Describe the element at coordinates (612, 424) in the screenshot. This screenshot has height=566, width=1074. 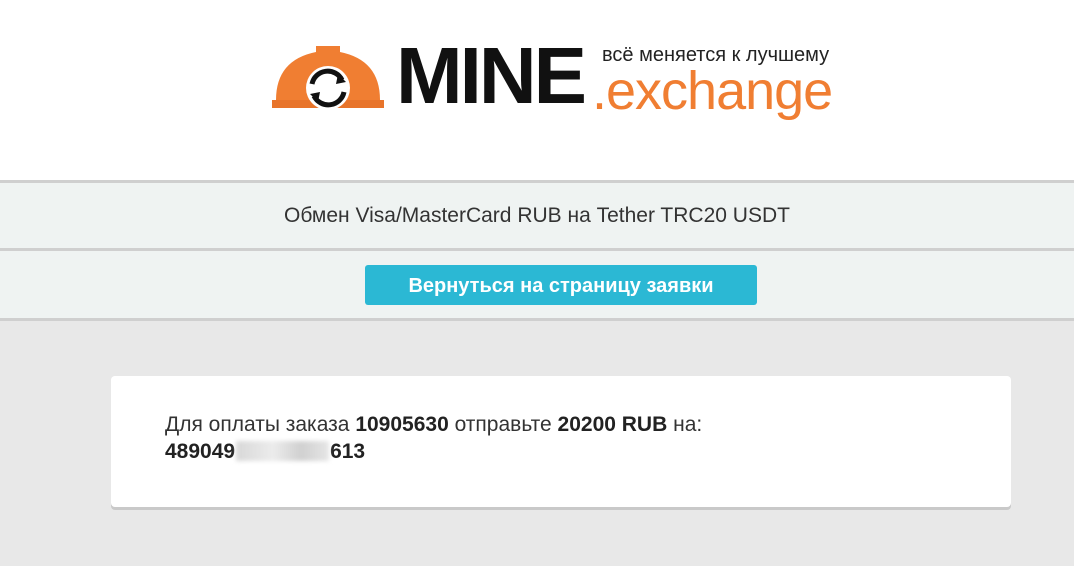
I see `payment-amount: 20200 RUB` at that location.